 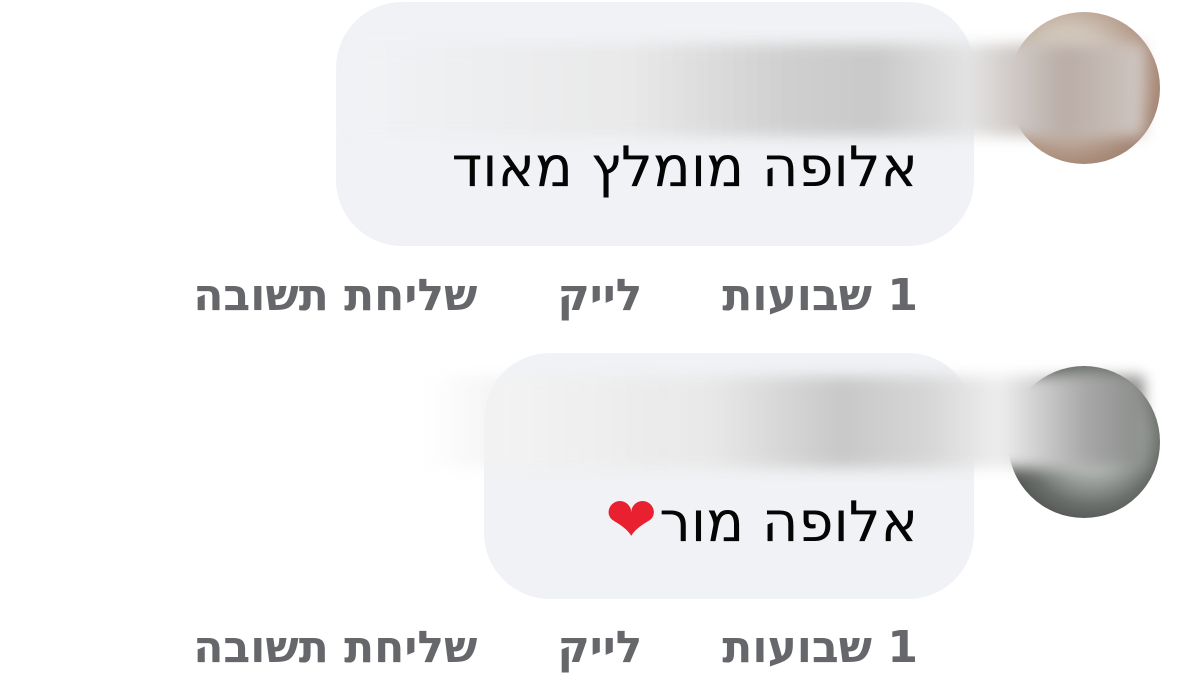 I want to click on comment-text-content: אלופה מור, so click(x=788, y=522).